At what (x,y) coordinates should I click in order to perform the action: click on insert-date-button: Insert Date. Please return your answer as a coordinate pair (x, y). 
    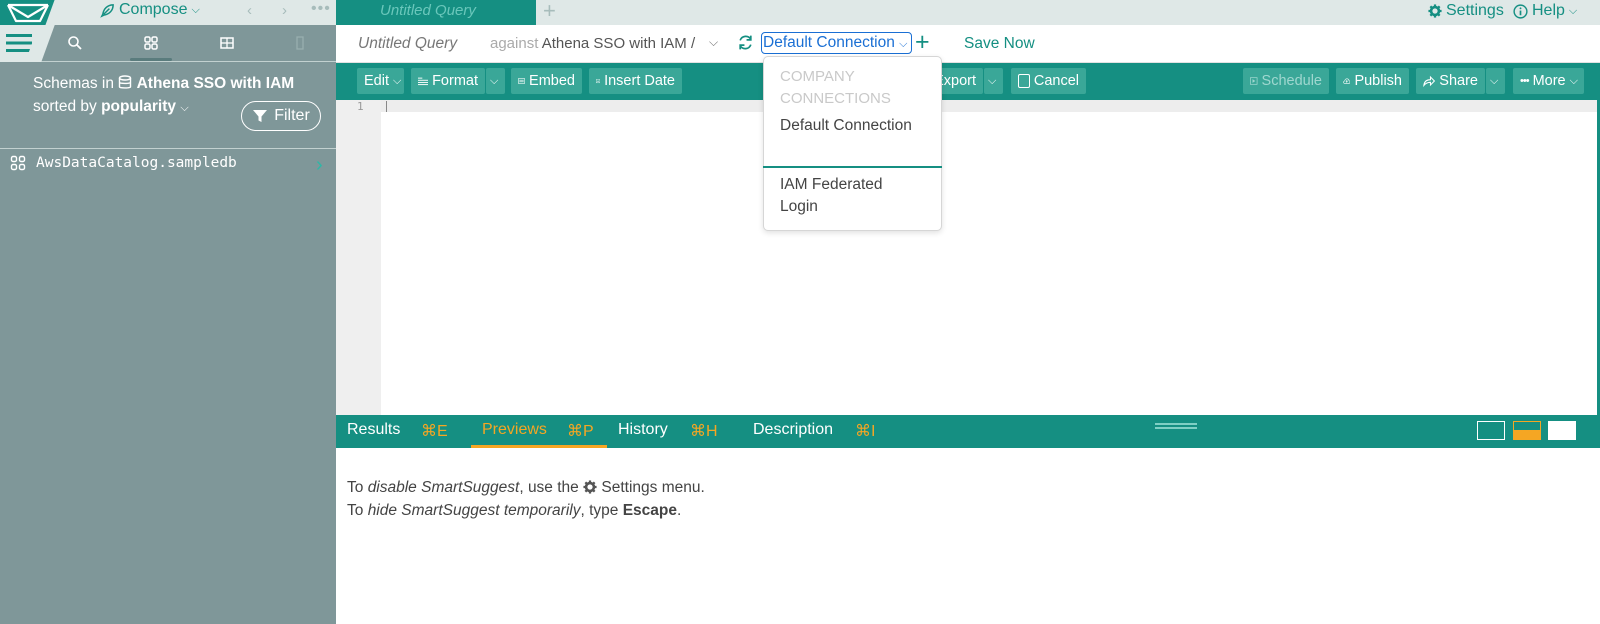
    Looking at the image, I should click on (635, 81).